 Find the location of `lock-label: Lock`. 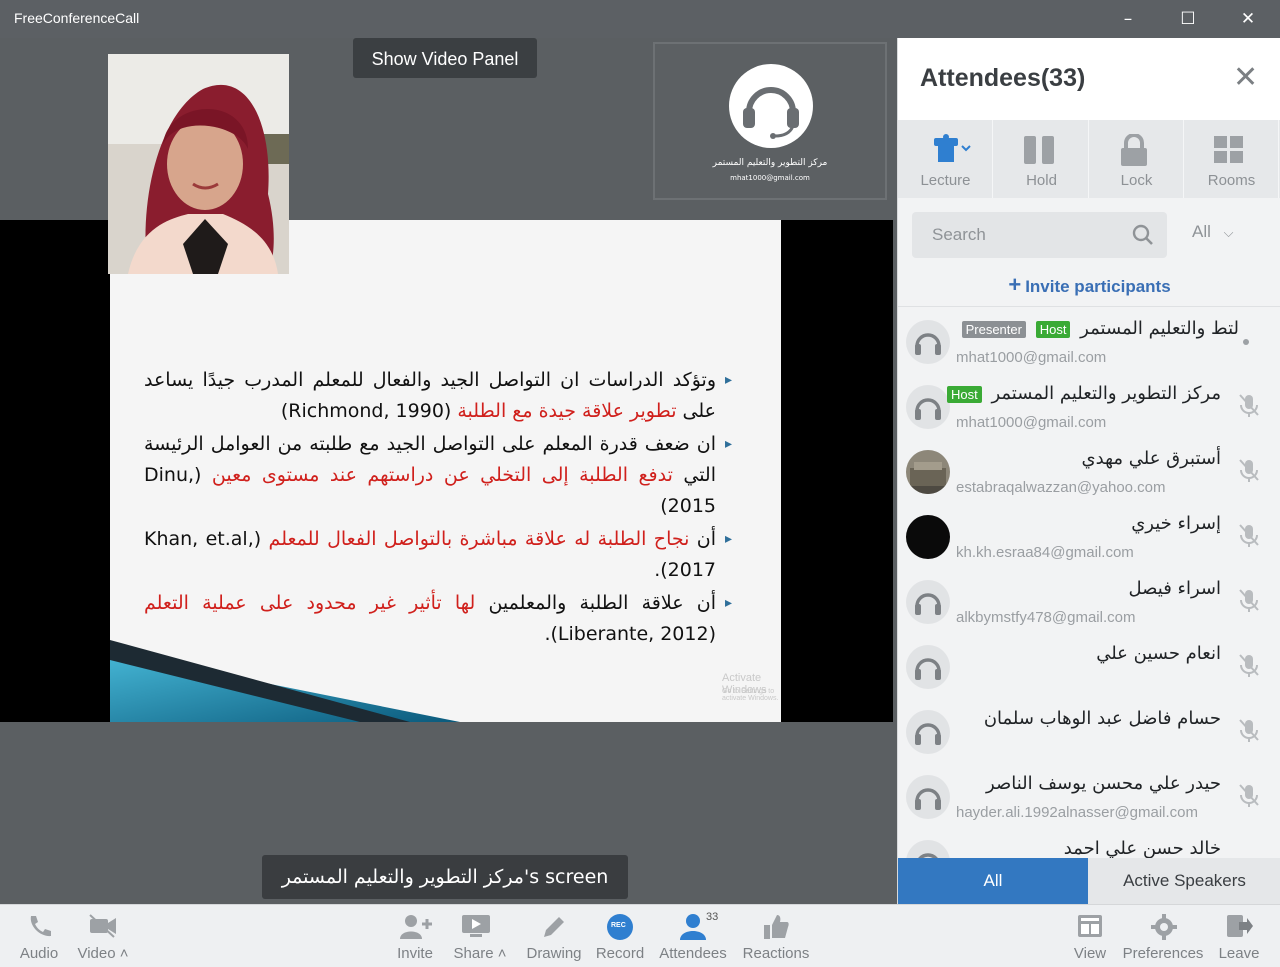

lock-label: Lock is located at coordinates (1136, 180).